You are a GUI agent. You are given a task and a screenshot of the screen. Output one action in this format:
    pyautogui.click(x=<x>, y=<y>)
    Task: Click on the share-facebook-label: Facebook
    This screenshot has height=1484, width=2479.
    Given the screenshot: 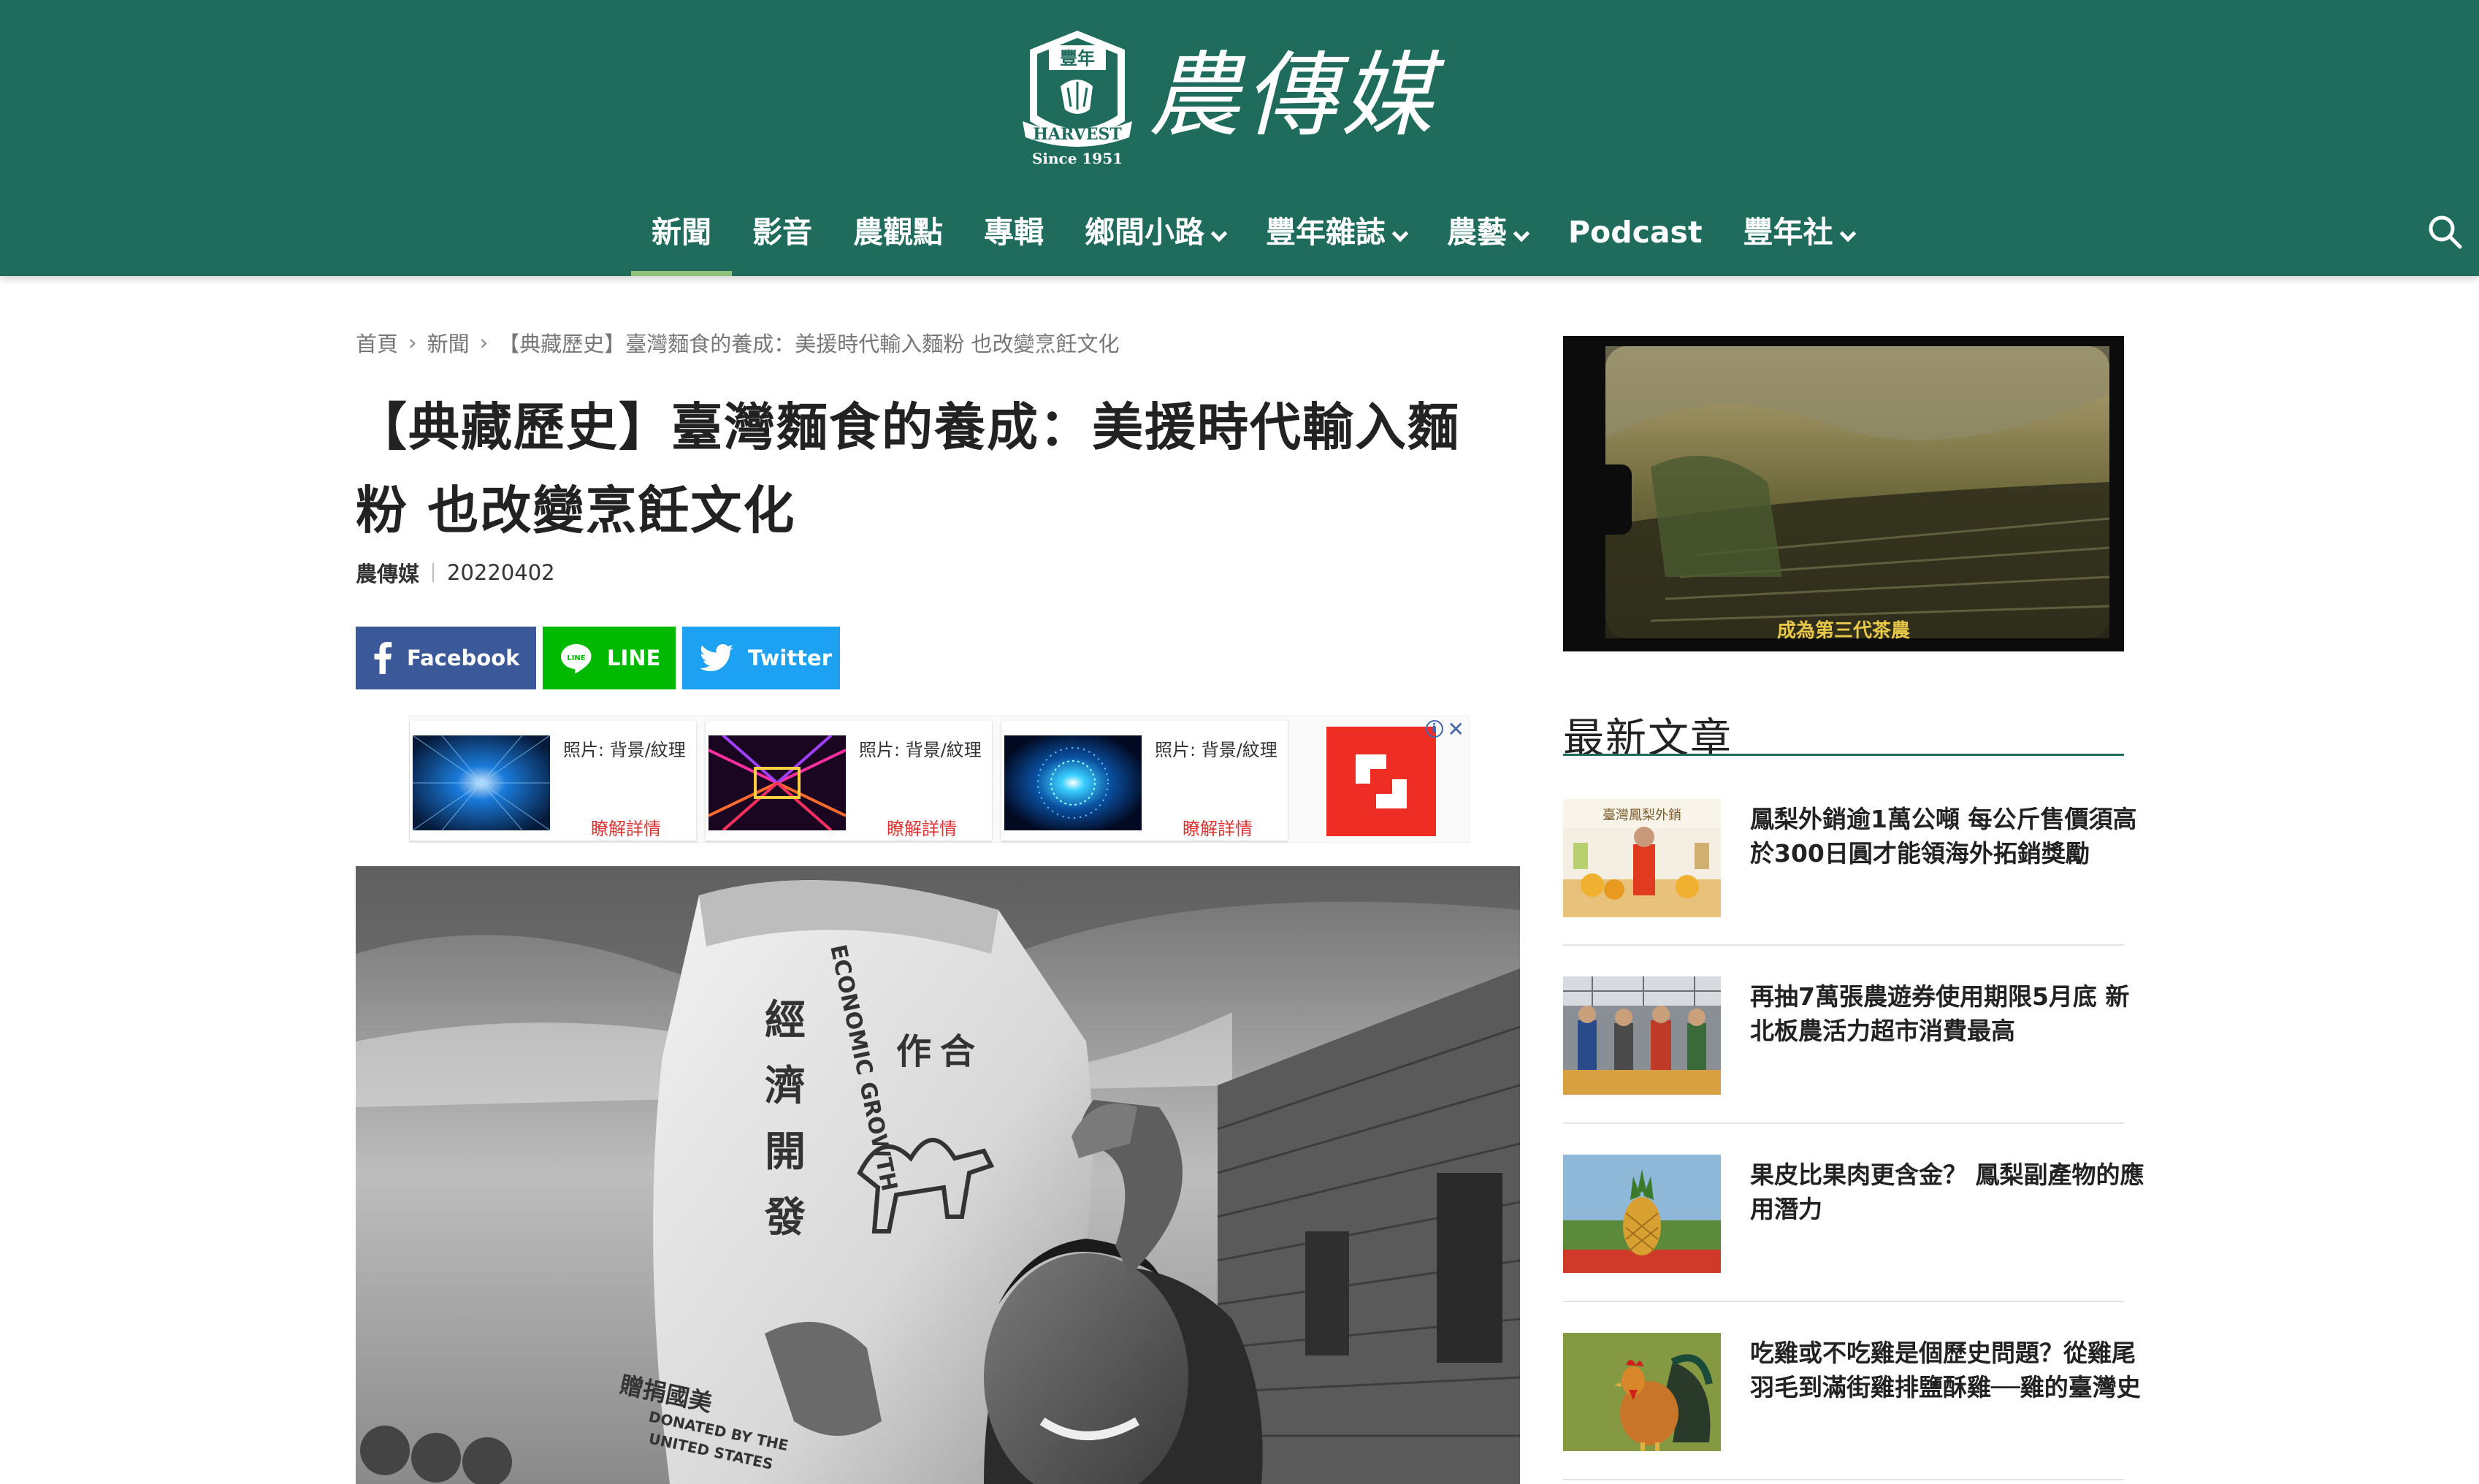 What is the action you would take?
    pyautogui.click(x=463, y=658)
    